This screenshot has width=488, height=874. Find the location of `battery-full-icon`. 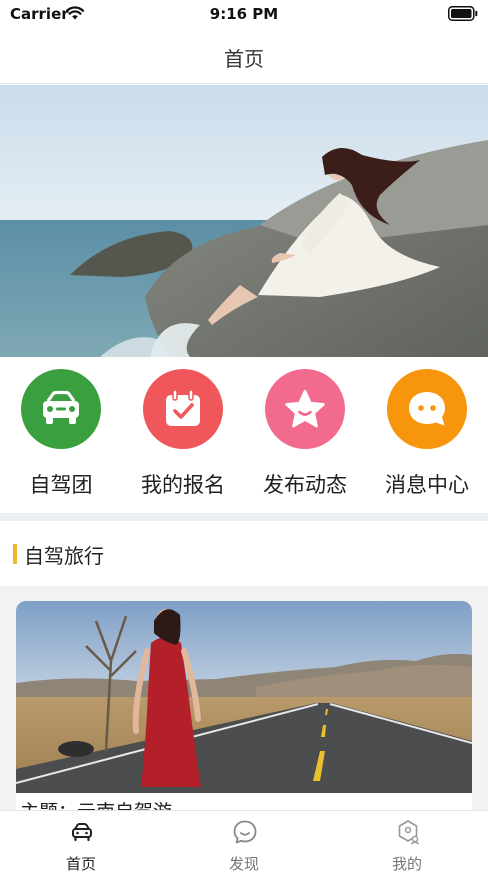

battery-full-icon is located at coordinates (463, 13).